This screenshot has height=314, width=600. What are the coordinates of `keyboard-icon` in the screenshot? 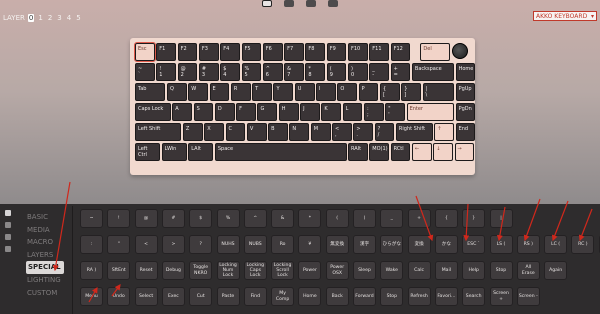 It's located at (267, 3).